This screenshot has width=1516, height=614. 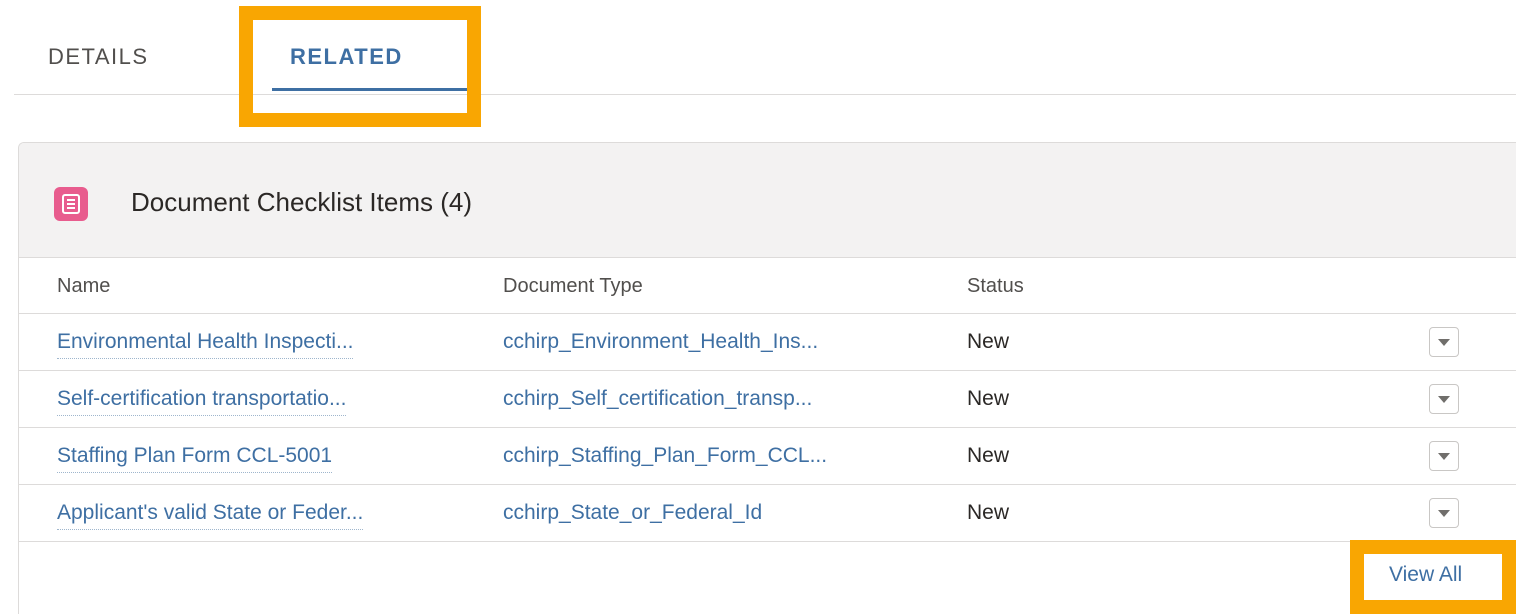 What do you see at coordinates (71, 204) in the screenshot?
I see `checklist-icon` at bounding box center [71, 204].